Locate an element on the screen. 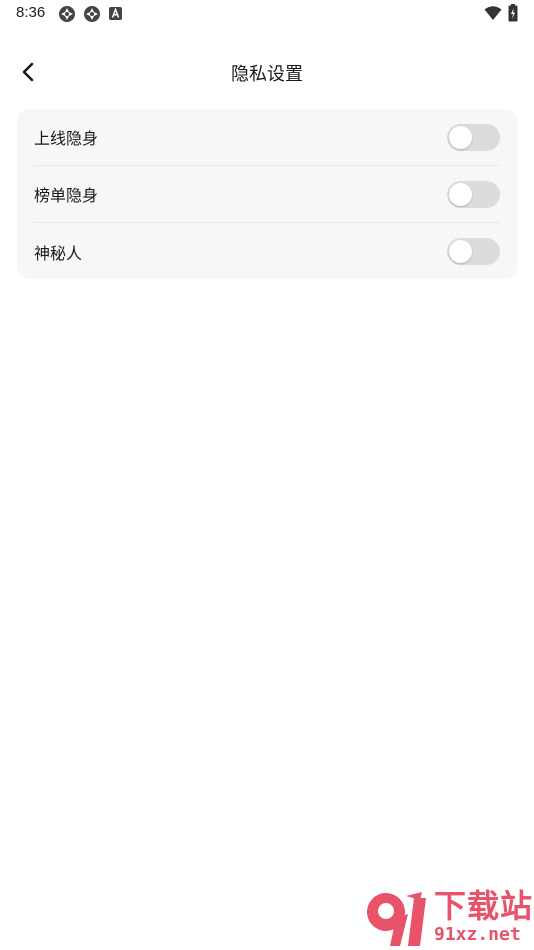  site-watermark: 下载站 91xz.net is located at coordinates (448, 919).